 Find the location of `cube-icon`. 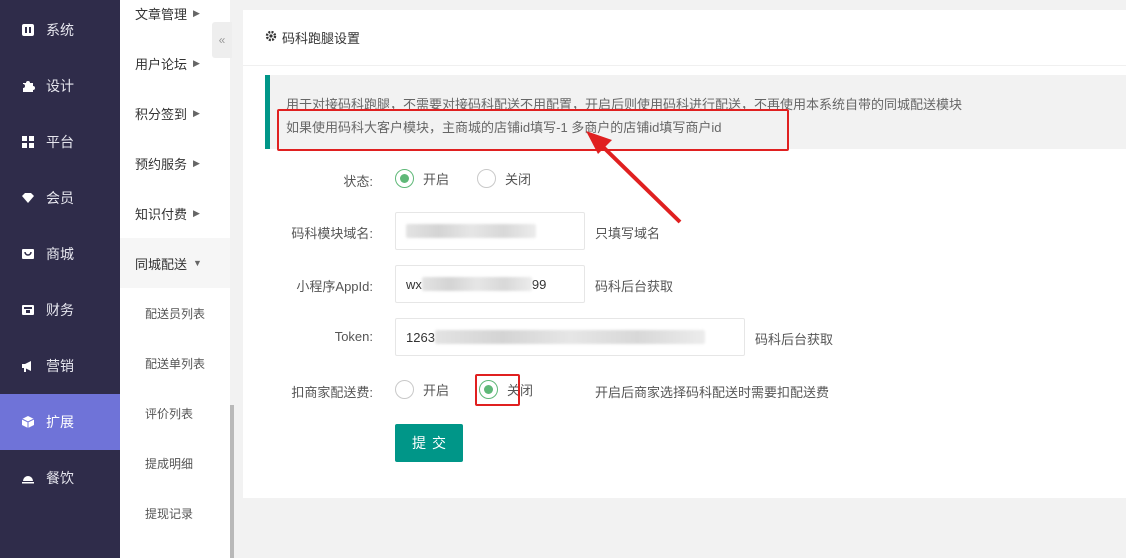

cube-icon is located at coordinates (28, 422).